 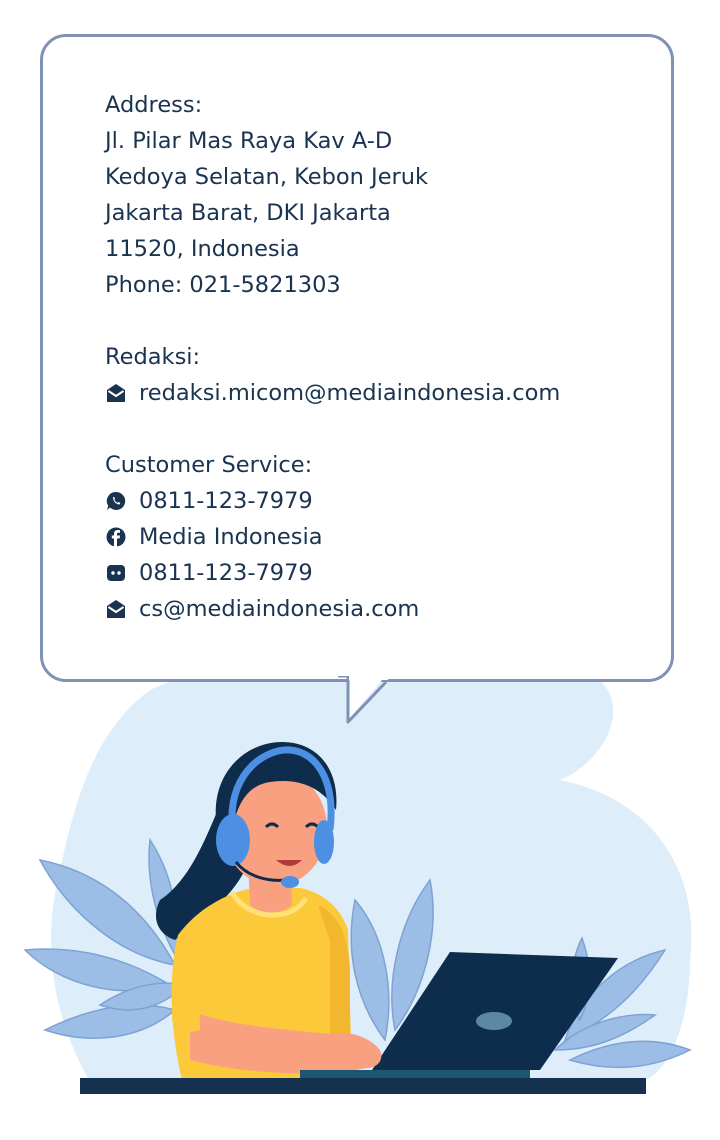 What do you see at coordinates (231, 537) in the screenshot?
I see `facebook-name: Media Indonesia` at bounding box center [231, 537].